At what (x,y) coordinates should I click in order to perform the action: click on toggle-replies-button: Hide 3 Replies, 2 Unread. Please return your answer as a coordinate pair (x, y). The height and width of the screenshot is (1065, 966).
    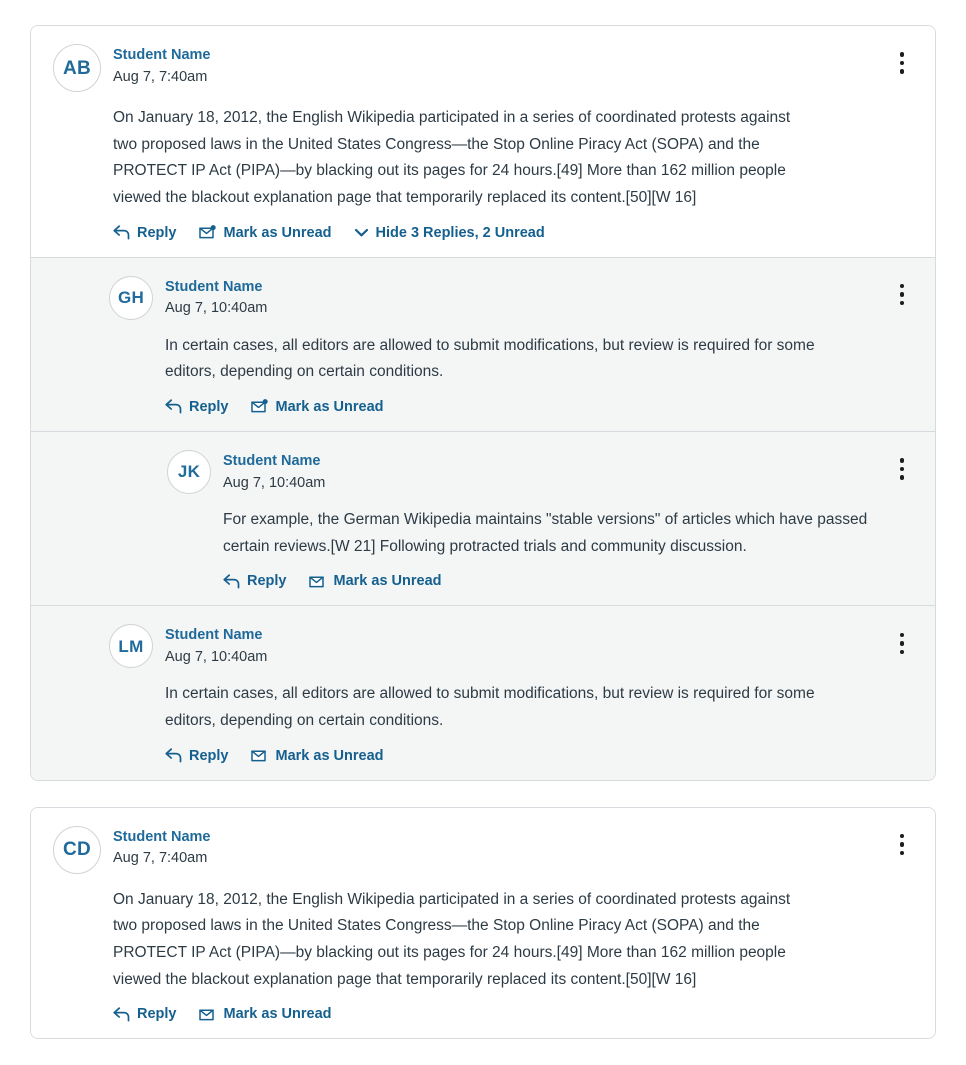
    Looking at the image, I should click on (449, 233).